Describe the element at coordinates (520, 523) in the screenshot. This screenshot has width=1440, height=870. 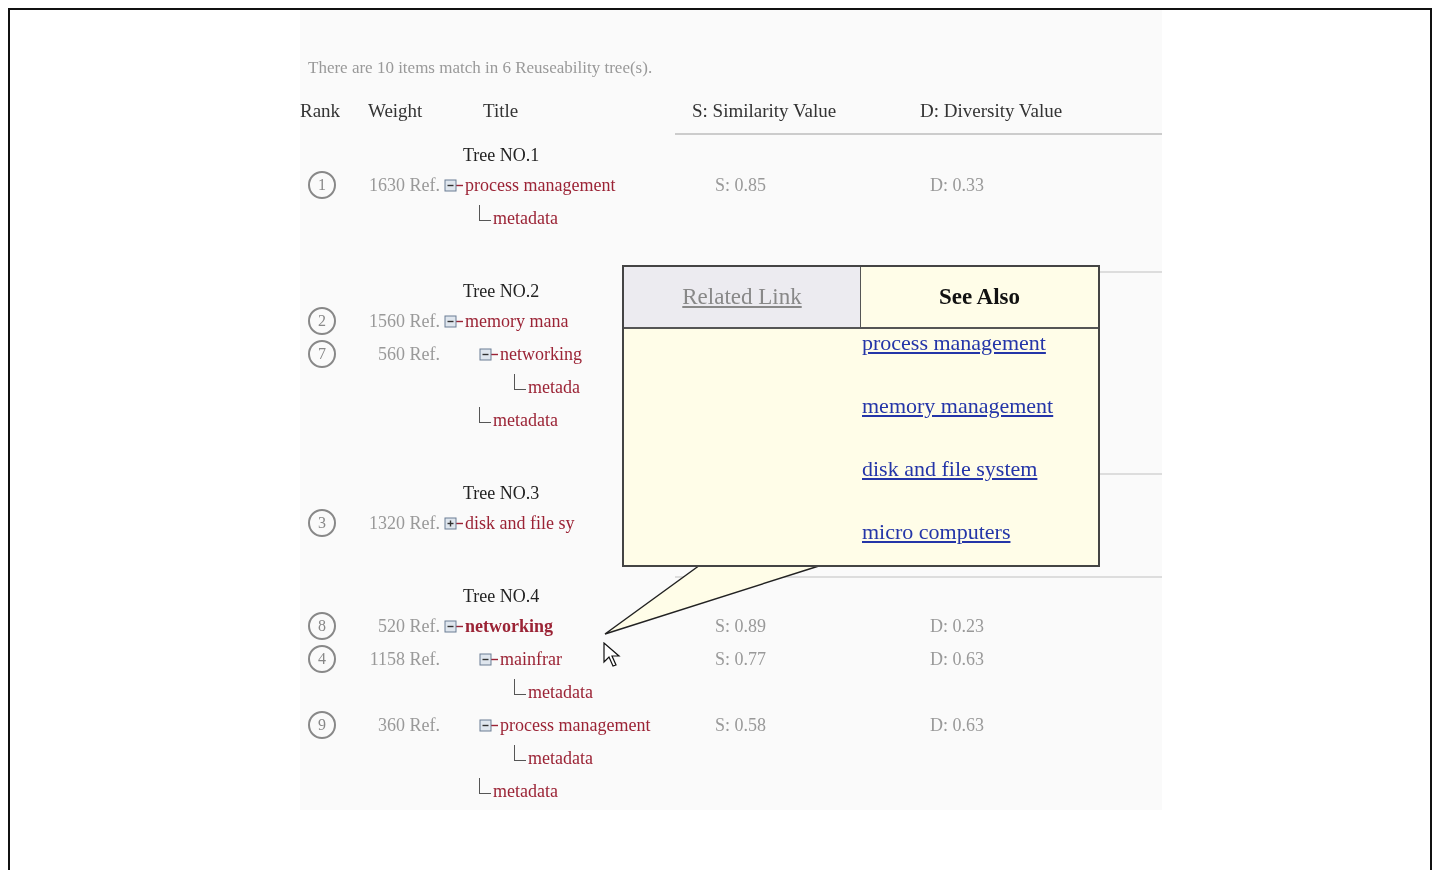
I see `tree-node-label: disk and file sy` at that location.